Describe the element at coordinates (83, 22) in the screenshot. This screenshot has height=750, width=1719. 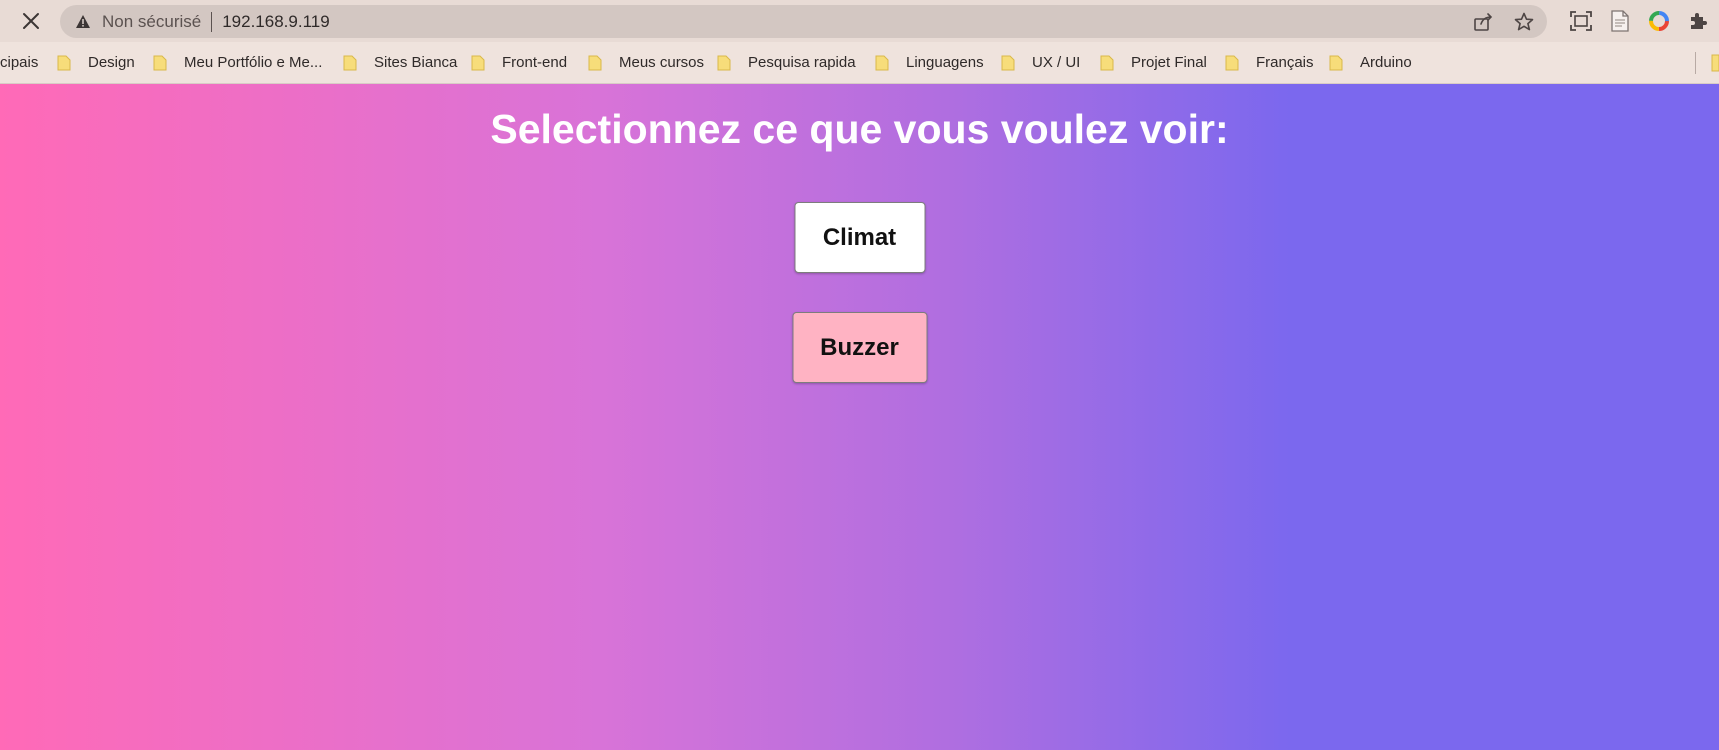
I see `warning-icon` at that location.